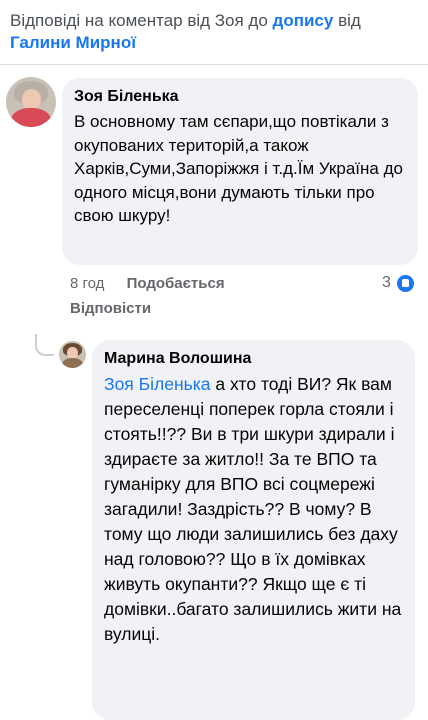 This screenshot has width=428, height=720. Describe the element at coordinates (386, 282) in the screenshot. I see `reaction-count: 3` at that location.